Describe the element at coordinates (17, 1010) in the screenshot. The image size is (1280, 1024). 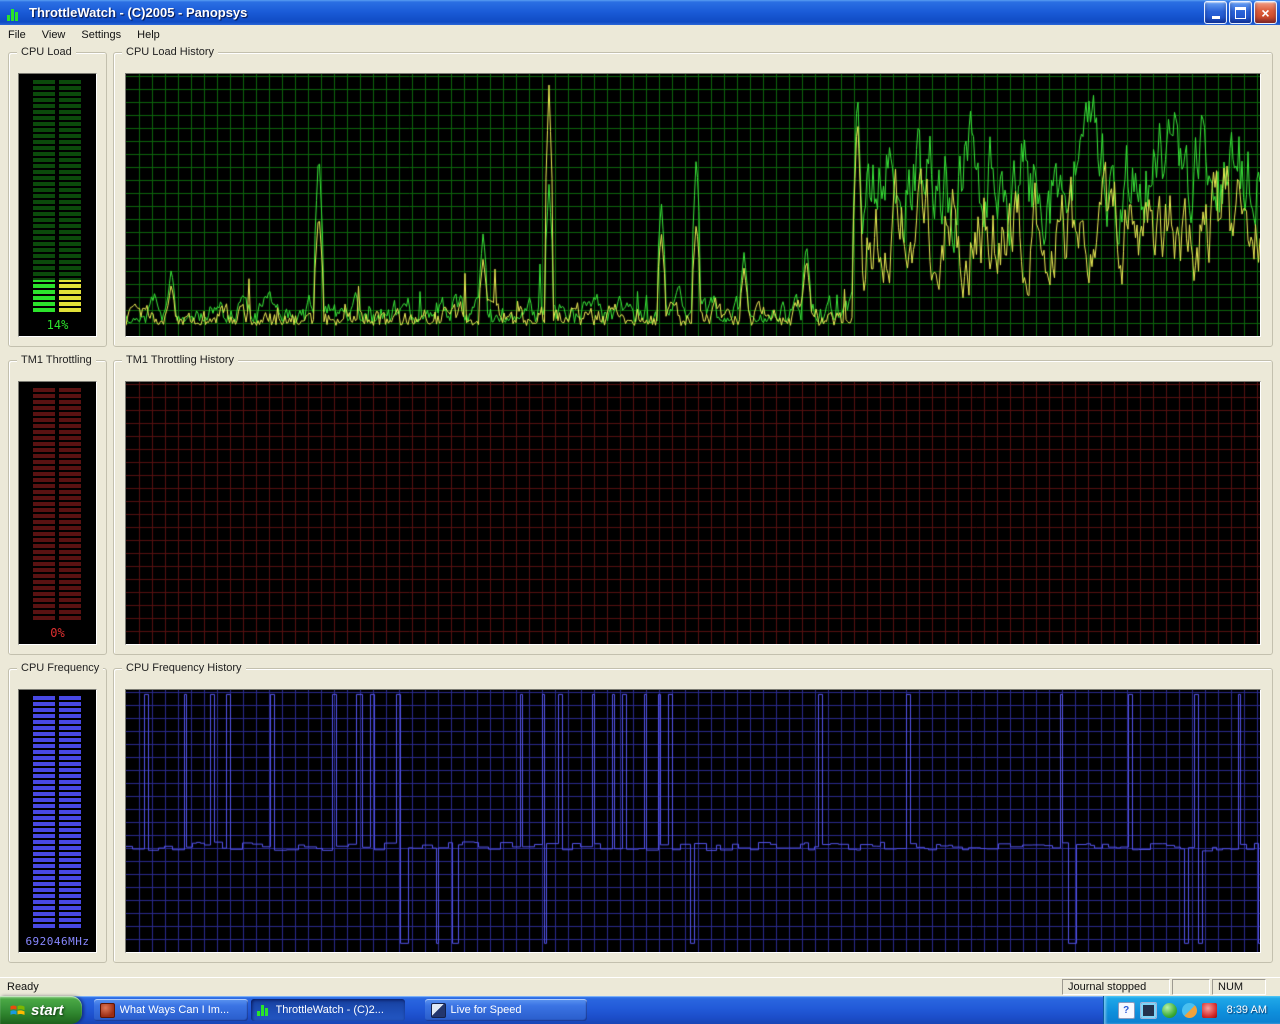
I see `windows-logo-icon` at that location.